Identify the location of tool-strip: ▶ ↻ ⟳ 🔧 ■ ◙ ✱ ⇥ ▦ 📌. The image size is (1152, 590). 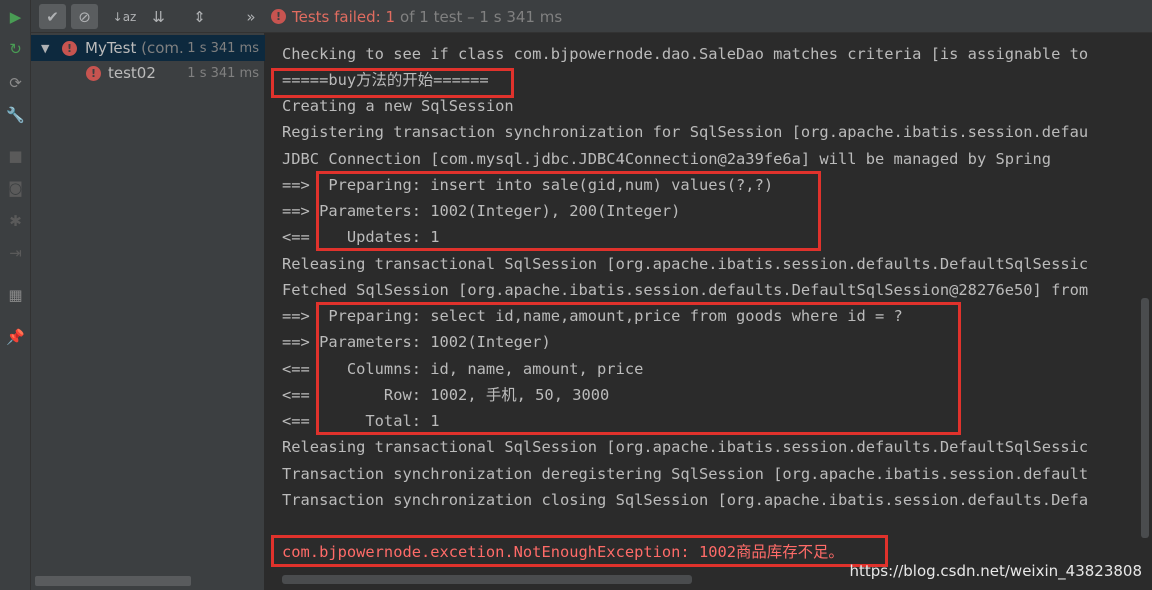
(15, 295).